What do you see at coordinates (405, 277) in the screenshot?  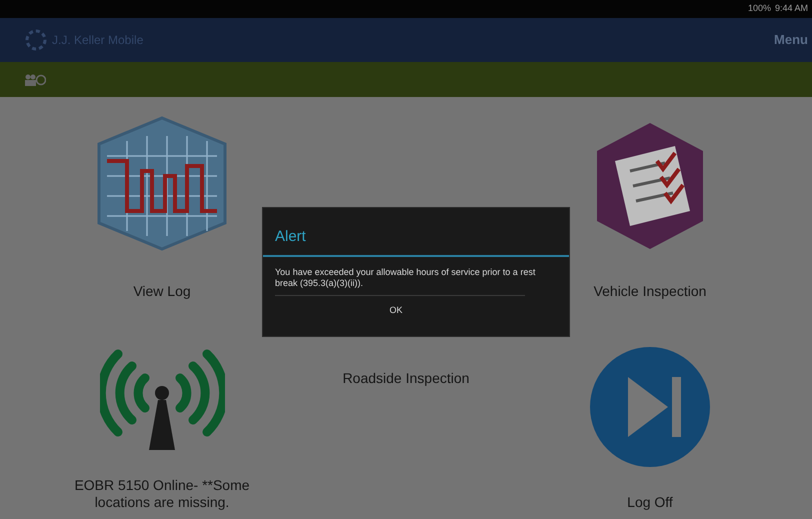 I see `dialog-message: You have exceeded your allowable hours of service prior to a rest break (395.3(a)(3)(ii)).` at bounding box center [405, 277].